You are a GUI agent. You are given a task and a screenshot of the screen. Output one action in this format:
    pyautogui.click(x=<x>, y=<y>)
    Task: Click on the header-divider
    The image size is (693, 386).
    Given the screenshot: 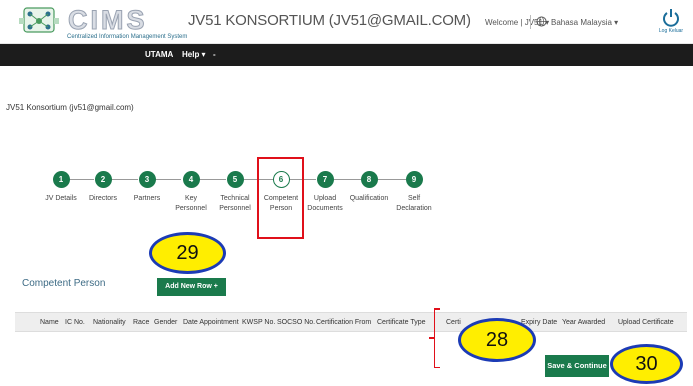 What is the action you would take?
    pyautogui.click(x=530, y=22)
    